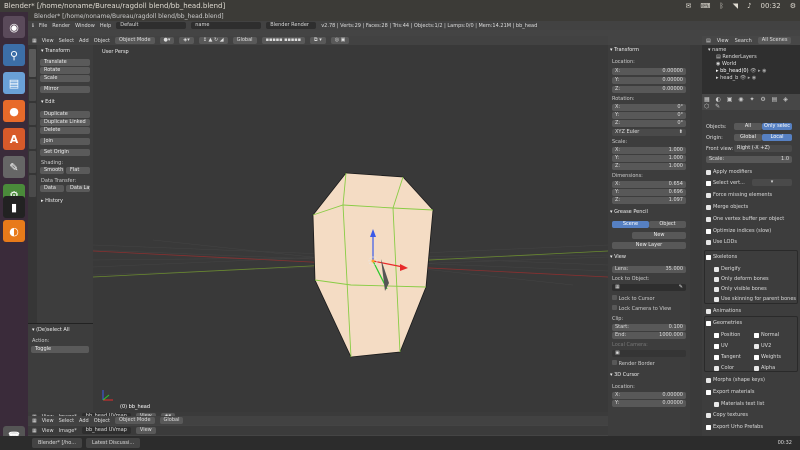 The height and width of the screenshot is (450, 800). I want to click on dimensions-z-field: Z: 1.097, so click(649, 200).